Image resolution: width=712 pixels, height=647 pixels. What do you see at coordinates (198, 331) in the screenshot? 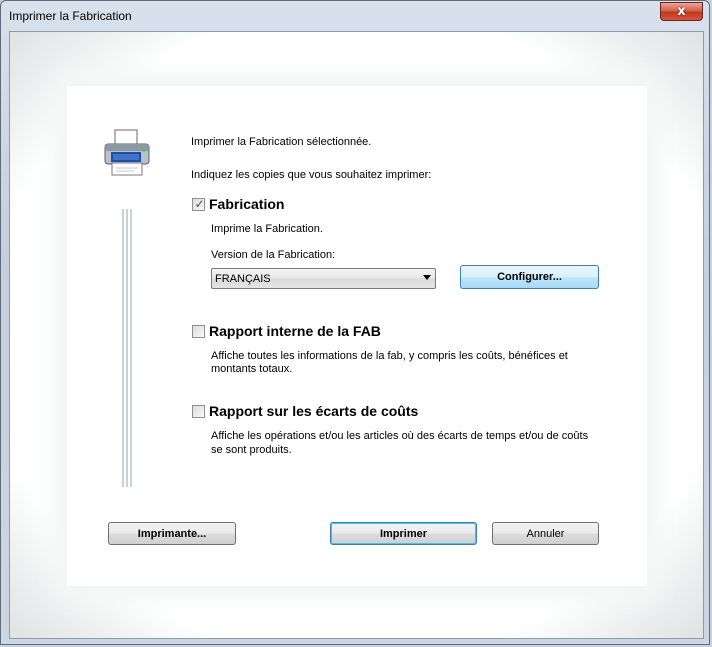
I see `internal-report-checkbox` at bounding box center [198, 331].